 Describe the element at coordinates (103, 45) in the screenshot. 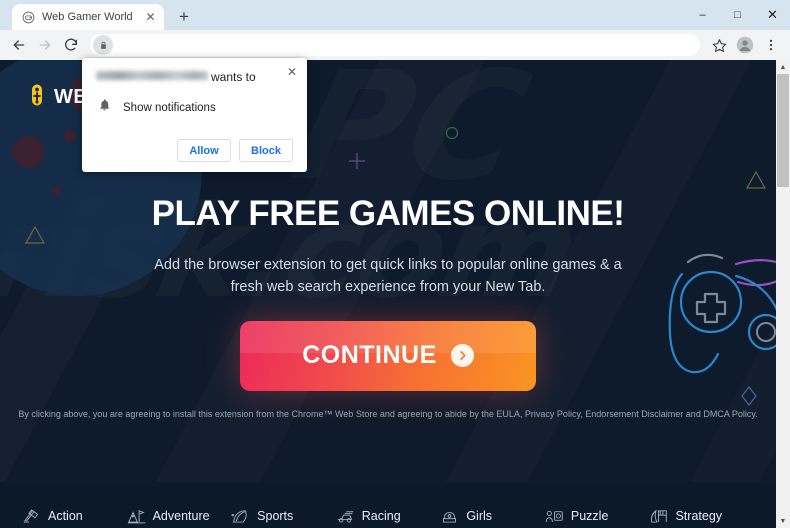

I see `lock-icon` at that location.